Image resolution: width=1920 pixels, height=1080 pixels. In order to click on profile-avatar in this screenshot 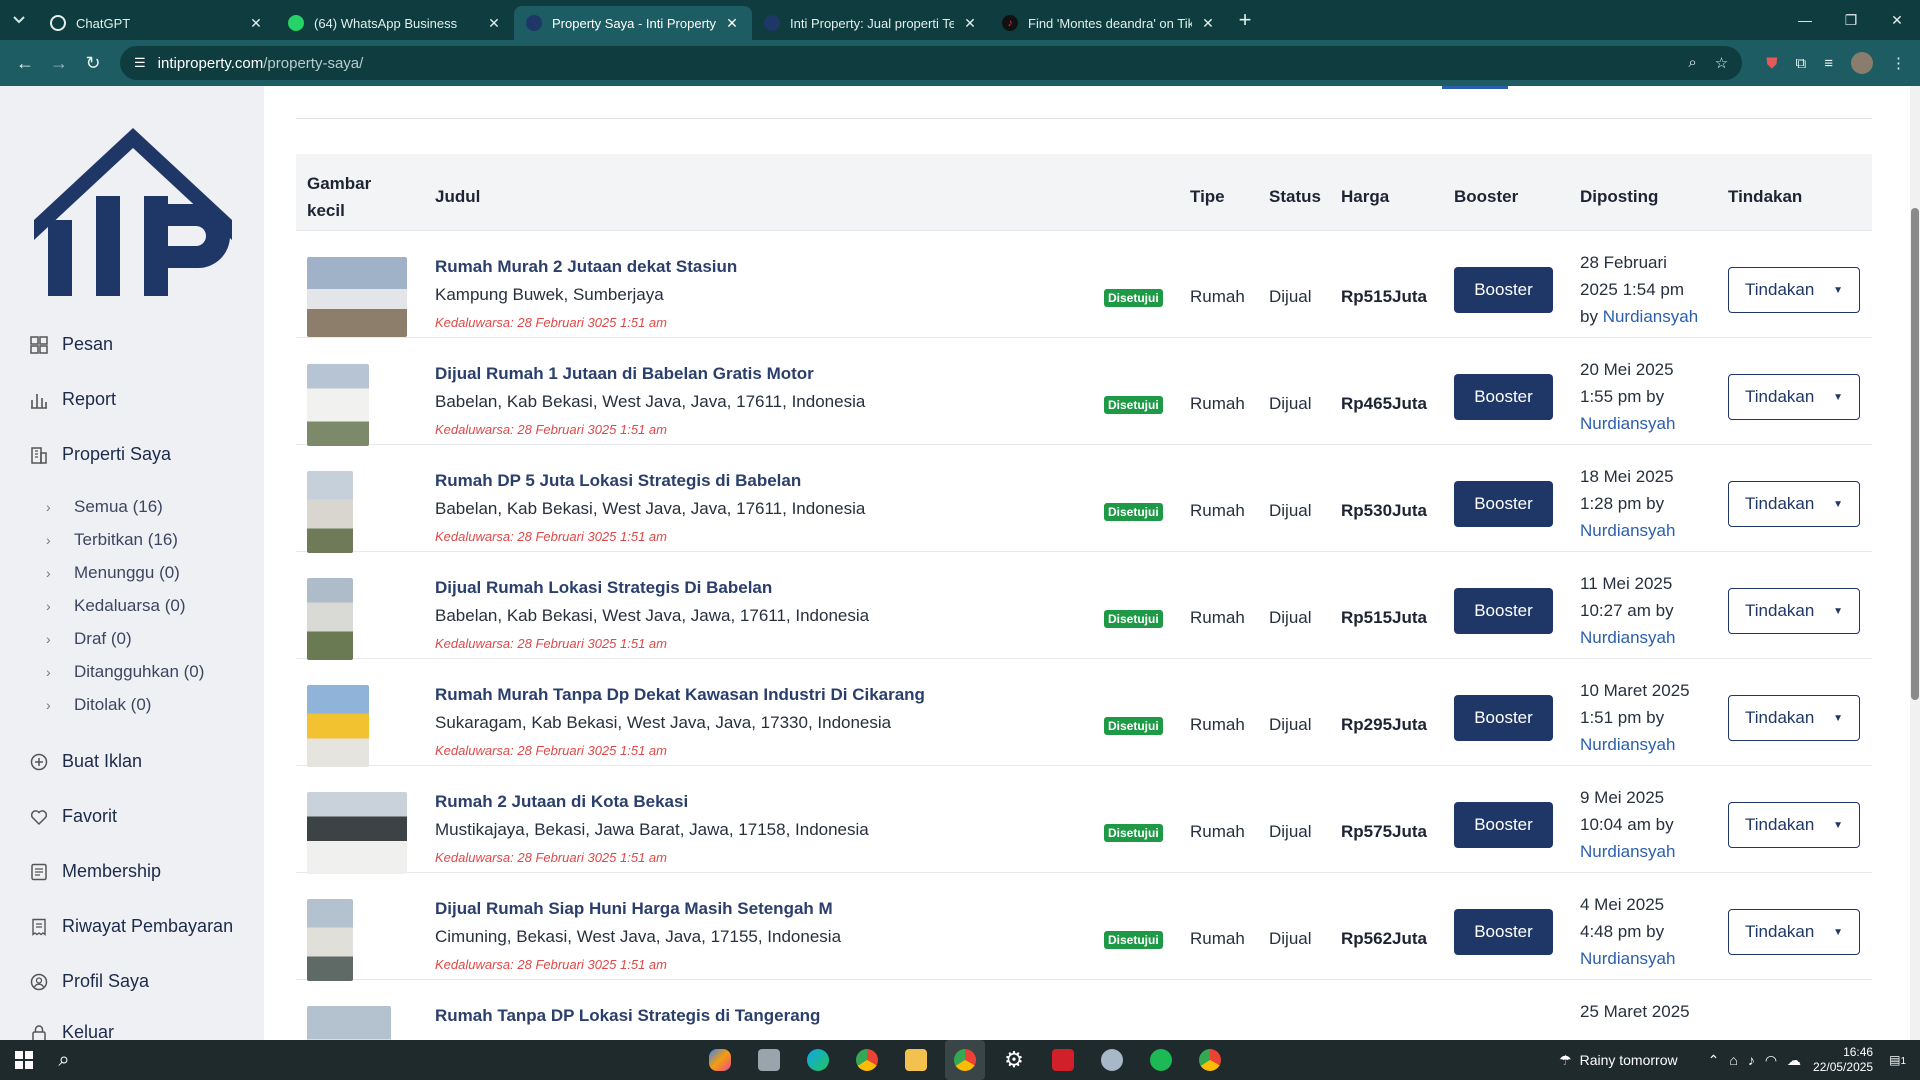, I will do `click(1862, 63)`.